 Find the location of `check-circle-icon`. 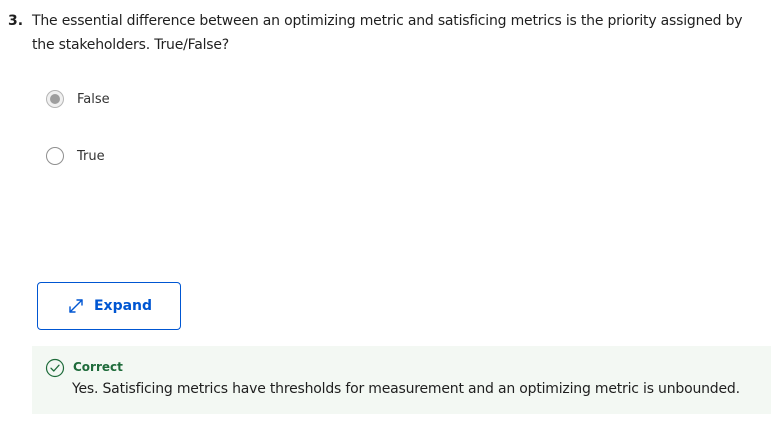

check-circle-icon is located at coordinates (55, 368).